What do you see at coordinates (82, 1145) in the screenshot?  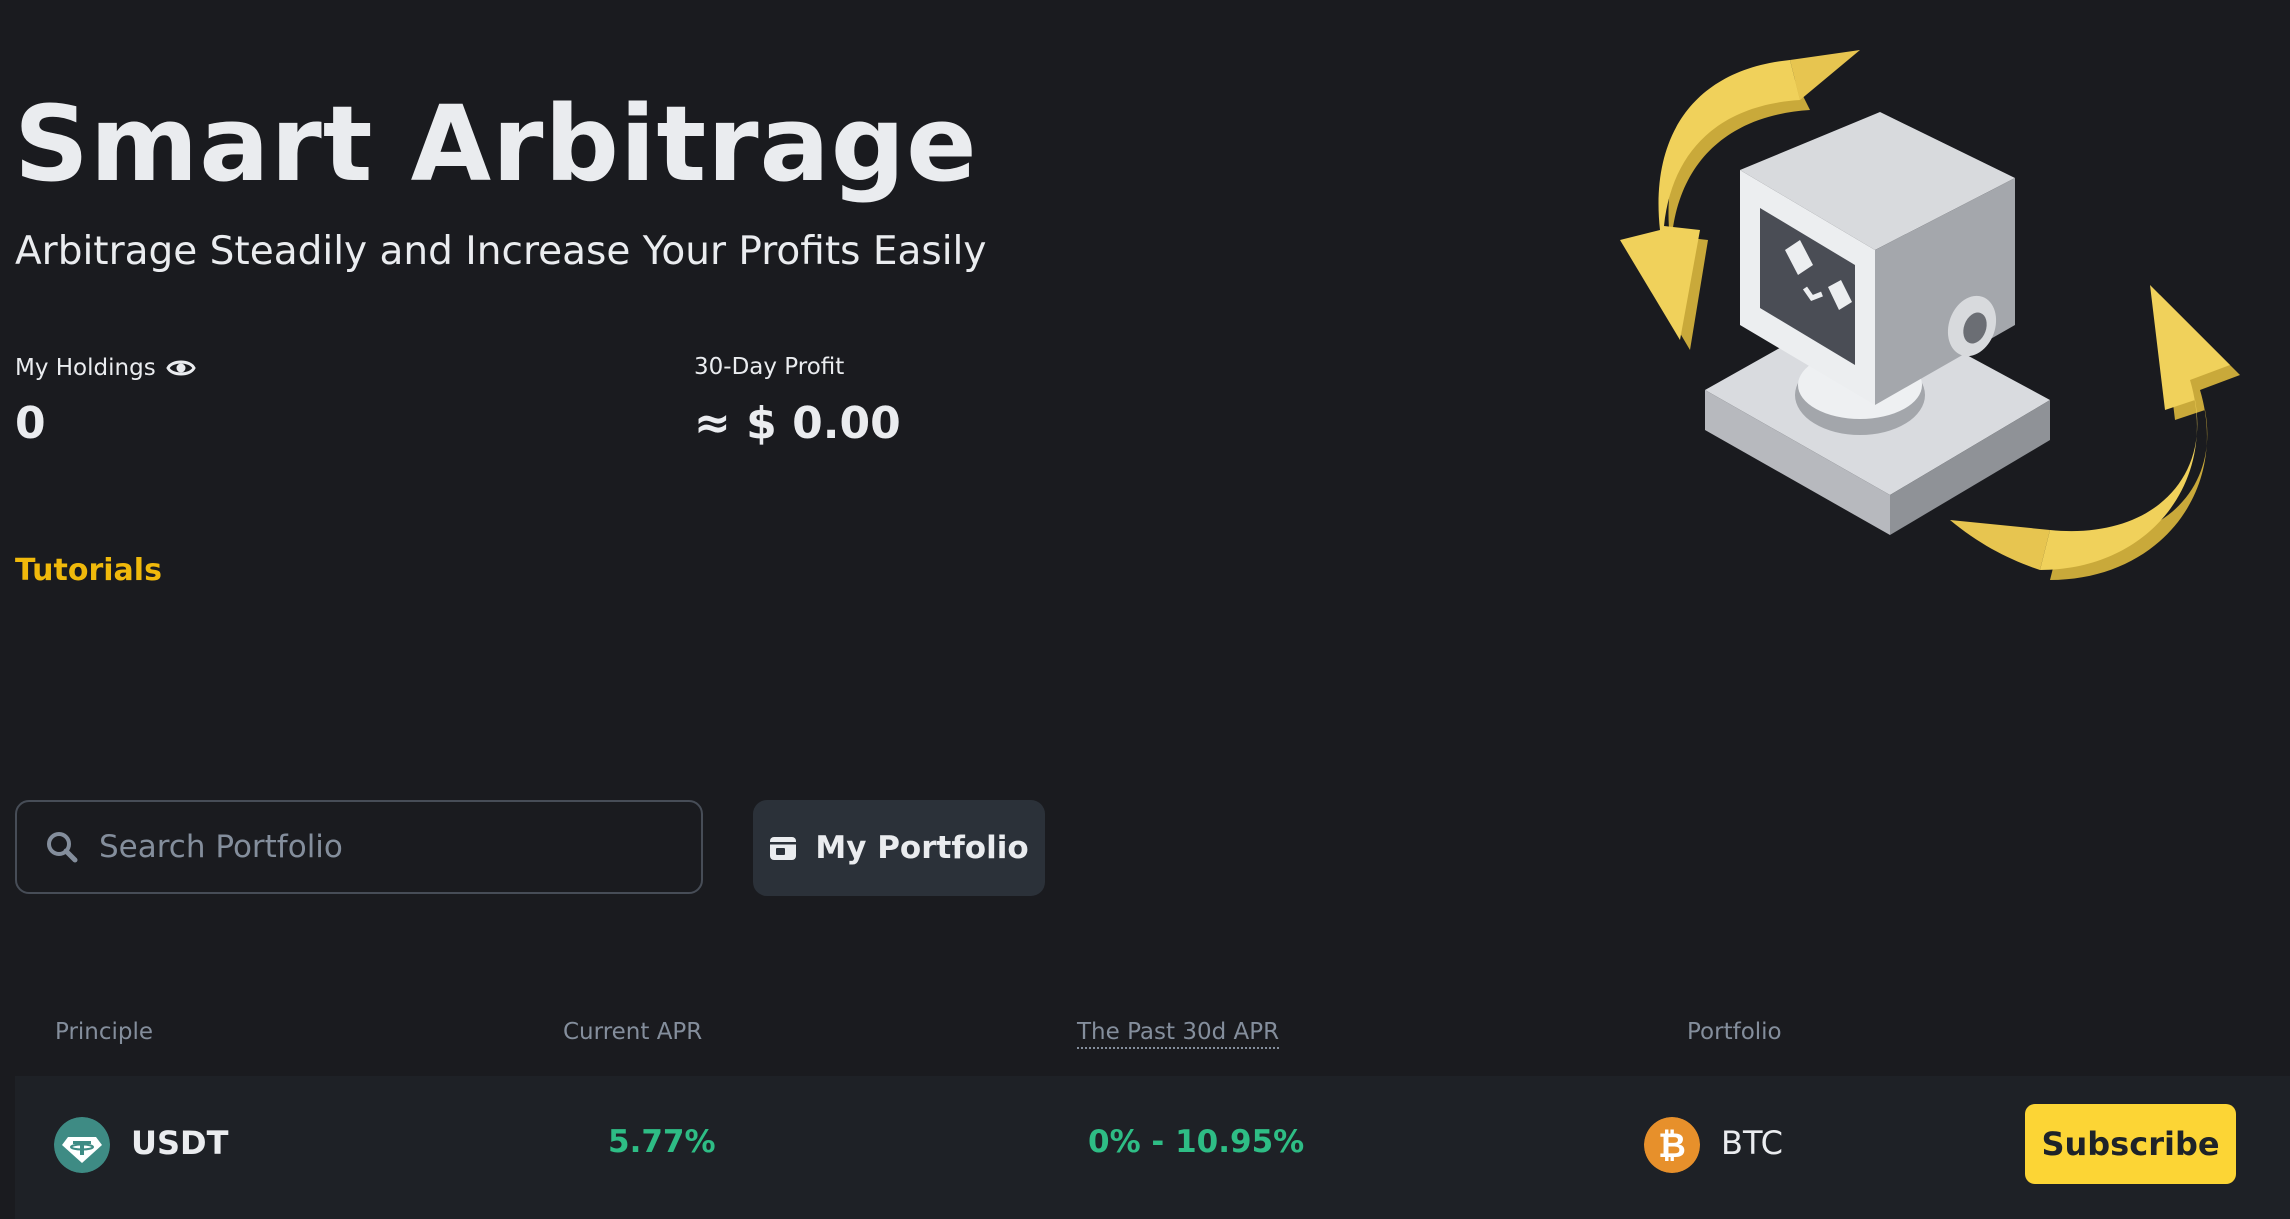 I see `tether-coin-icon` at bounding box center [82, 1145].